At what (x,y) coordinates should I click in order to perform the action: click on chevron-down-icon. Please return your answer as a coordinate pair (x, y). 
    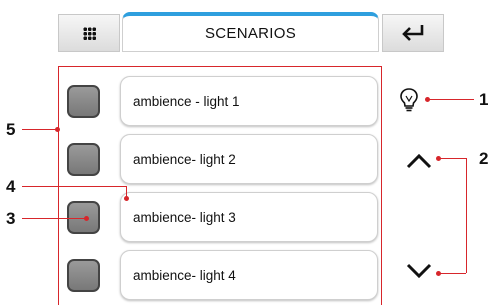
    Looking at the image, I should click on (419, 271).